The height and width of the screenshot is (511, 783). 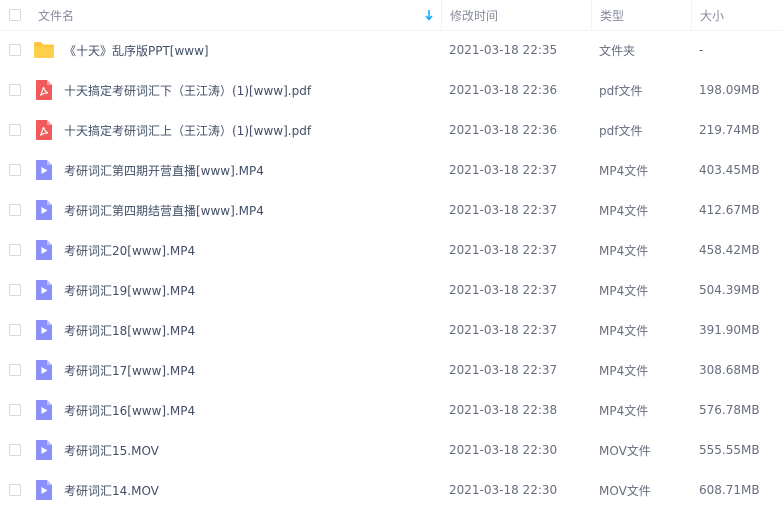 I want to click on file-name-cell: 考研词汇第四期结营直播[www].MP4, so click(x=235, y=210).